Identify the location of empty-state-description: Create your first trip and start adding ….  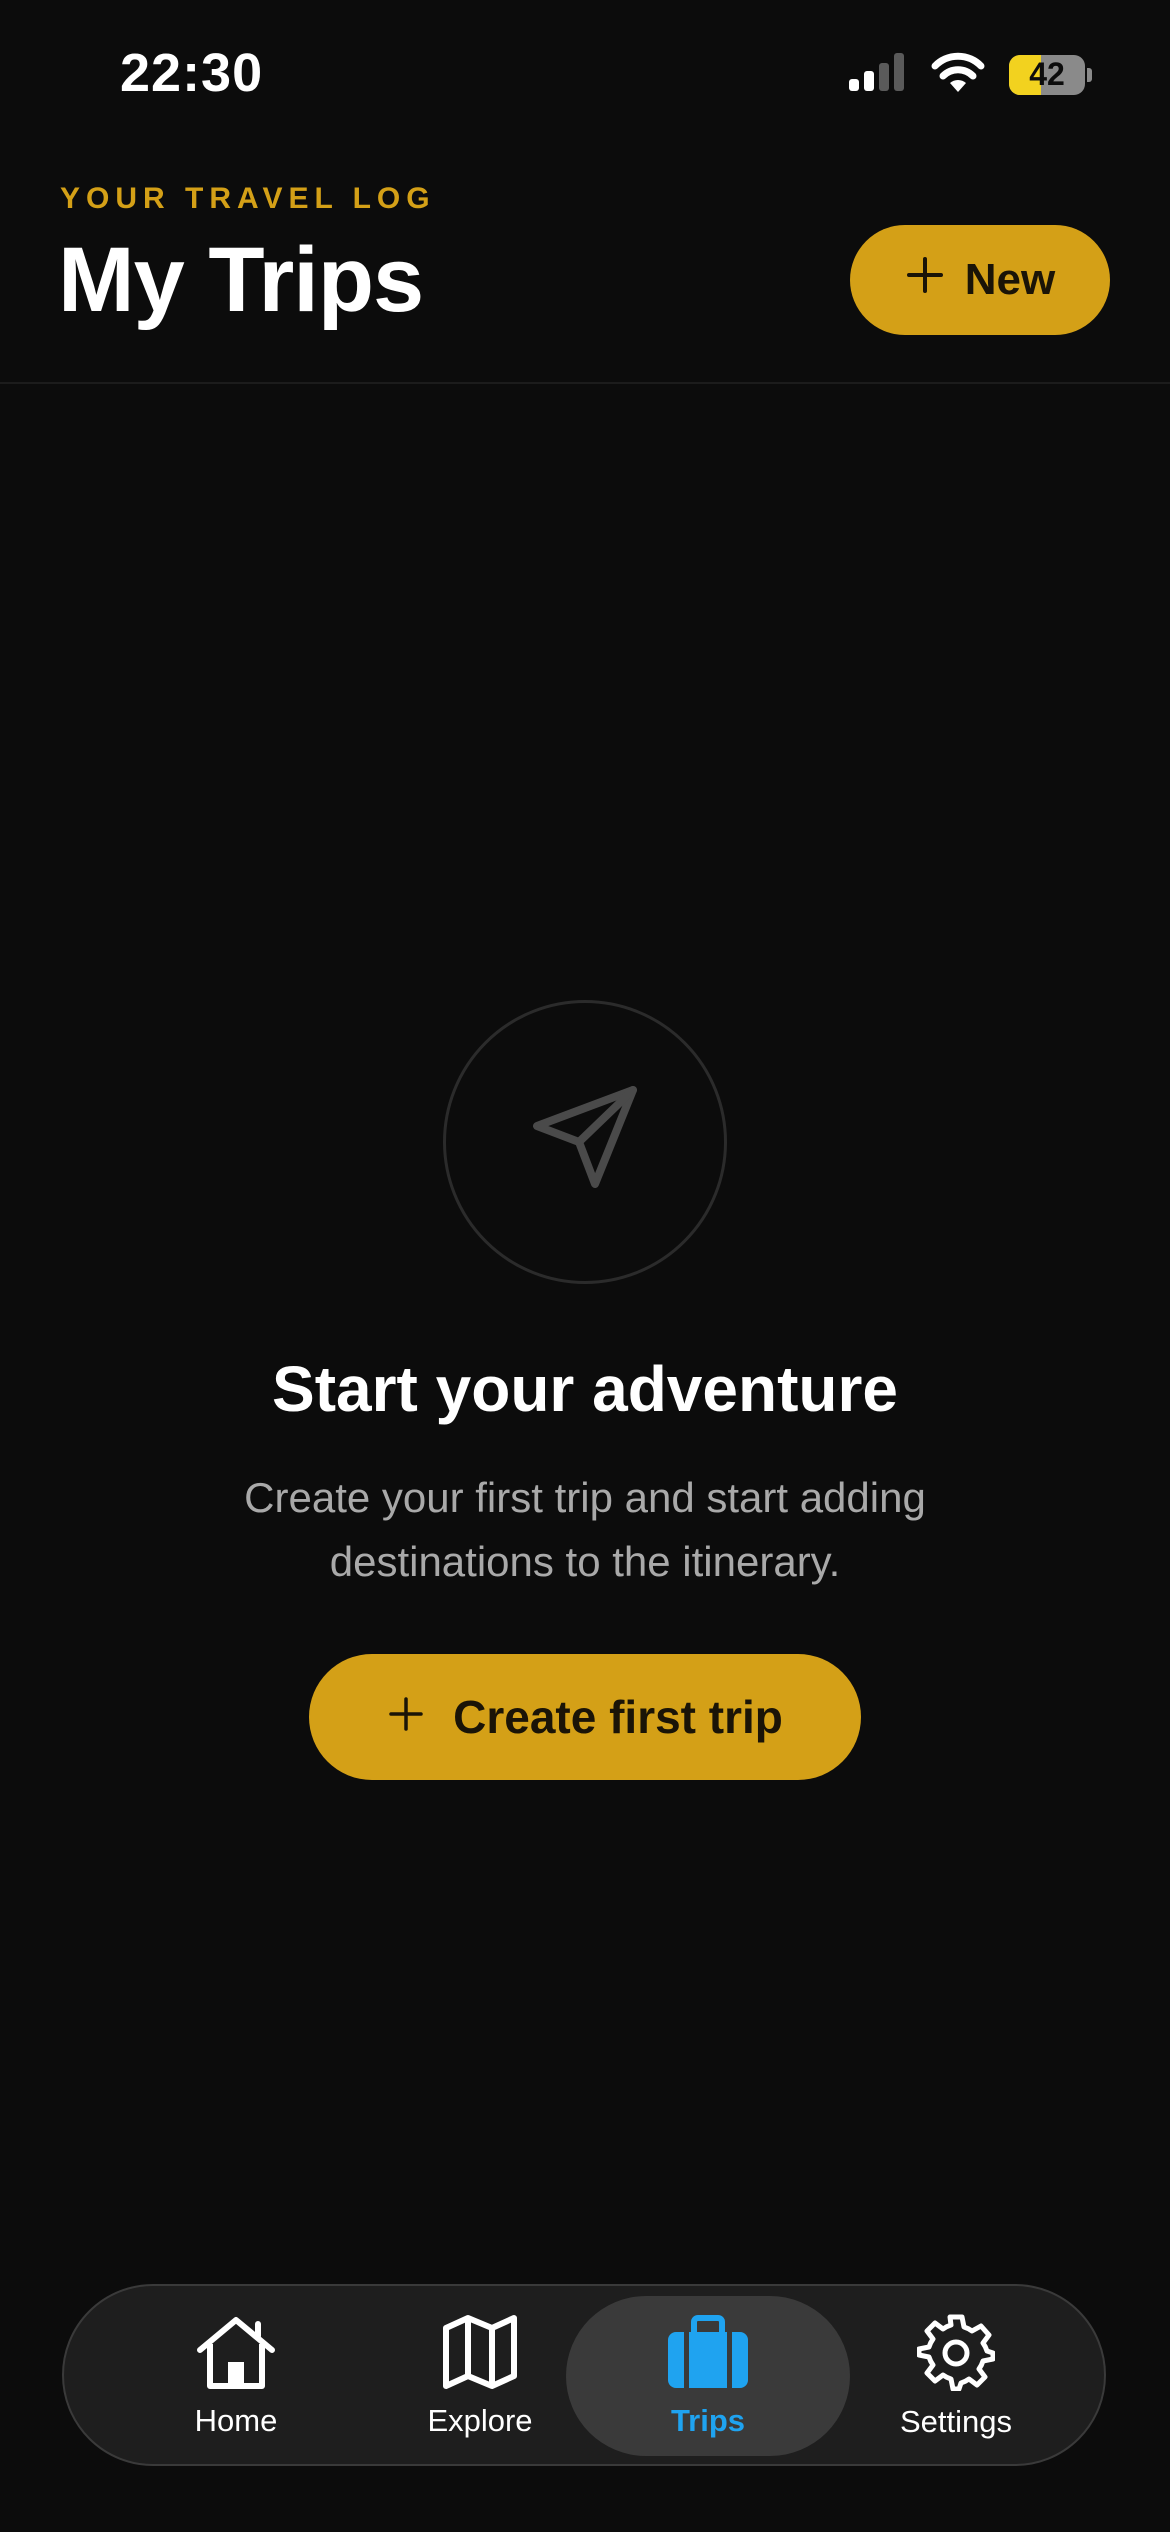
(585, 1529).